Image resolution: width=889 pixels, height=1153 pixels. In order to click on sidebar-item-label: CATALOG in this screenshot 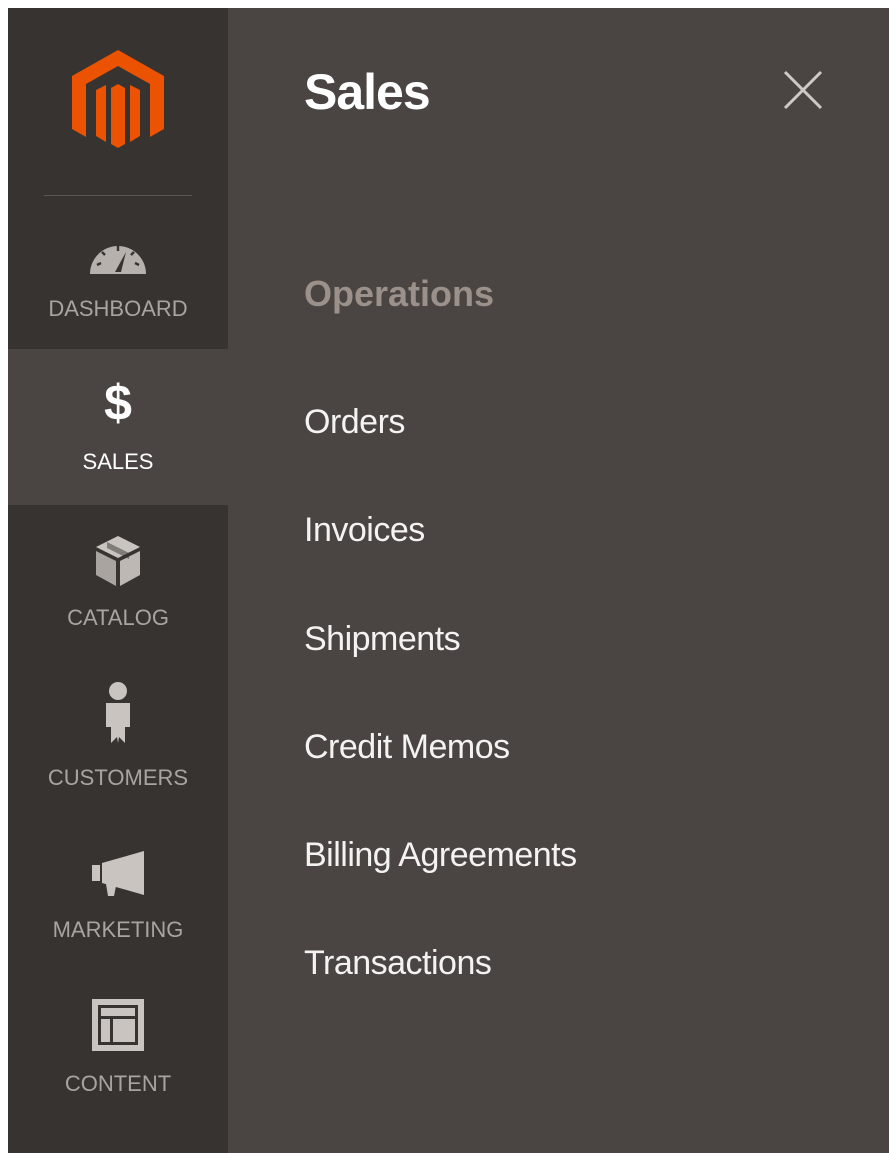, I will do `click(118, 617)`.